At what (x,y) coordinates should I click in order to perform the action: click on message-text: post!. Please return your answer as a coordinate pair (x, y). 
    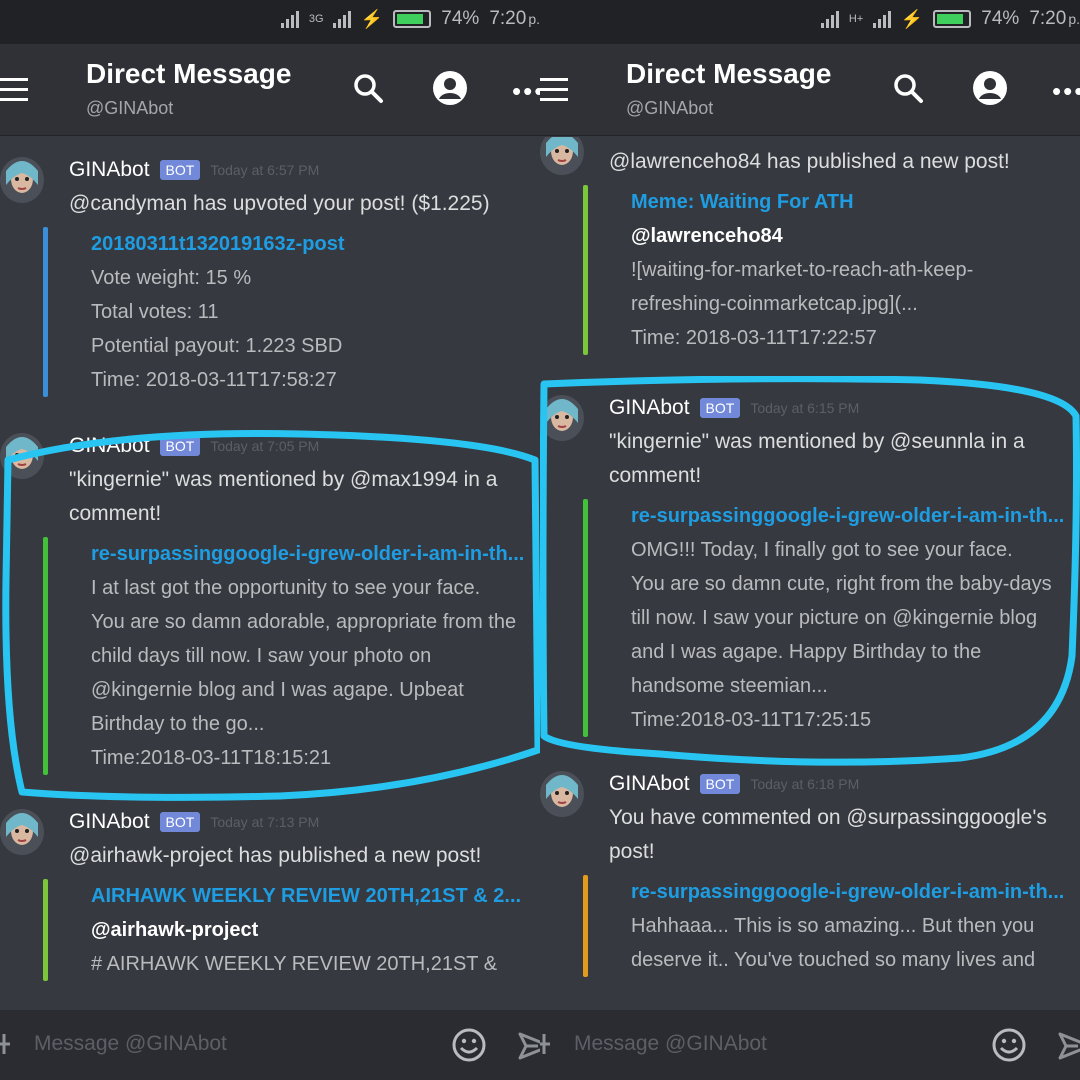
    Looking at the image, I should click on (632, 851).